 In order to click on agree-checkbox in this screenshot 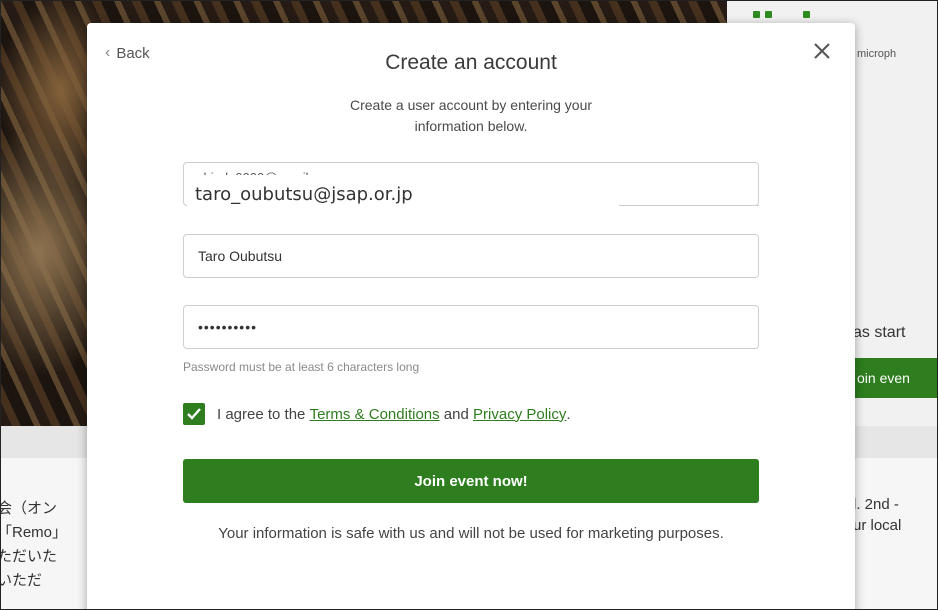, I will do `click(194, 414)`.